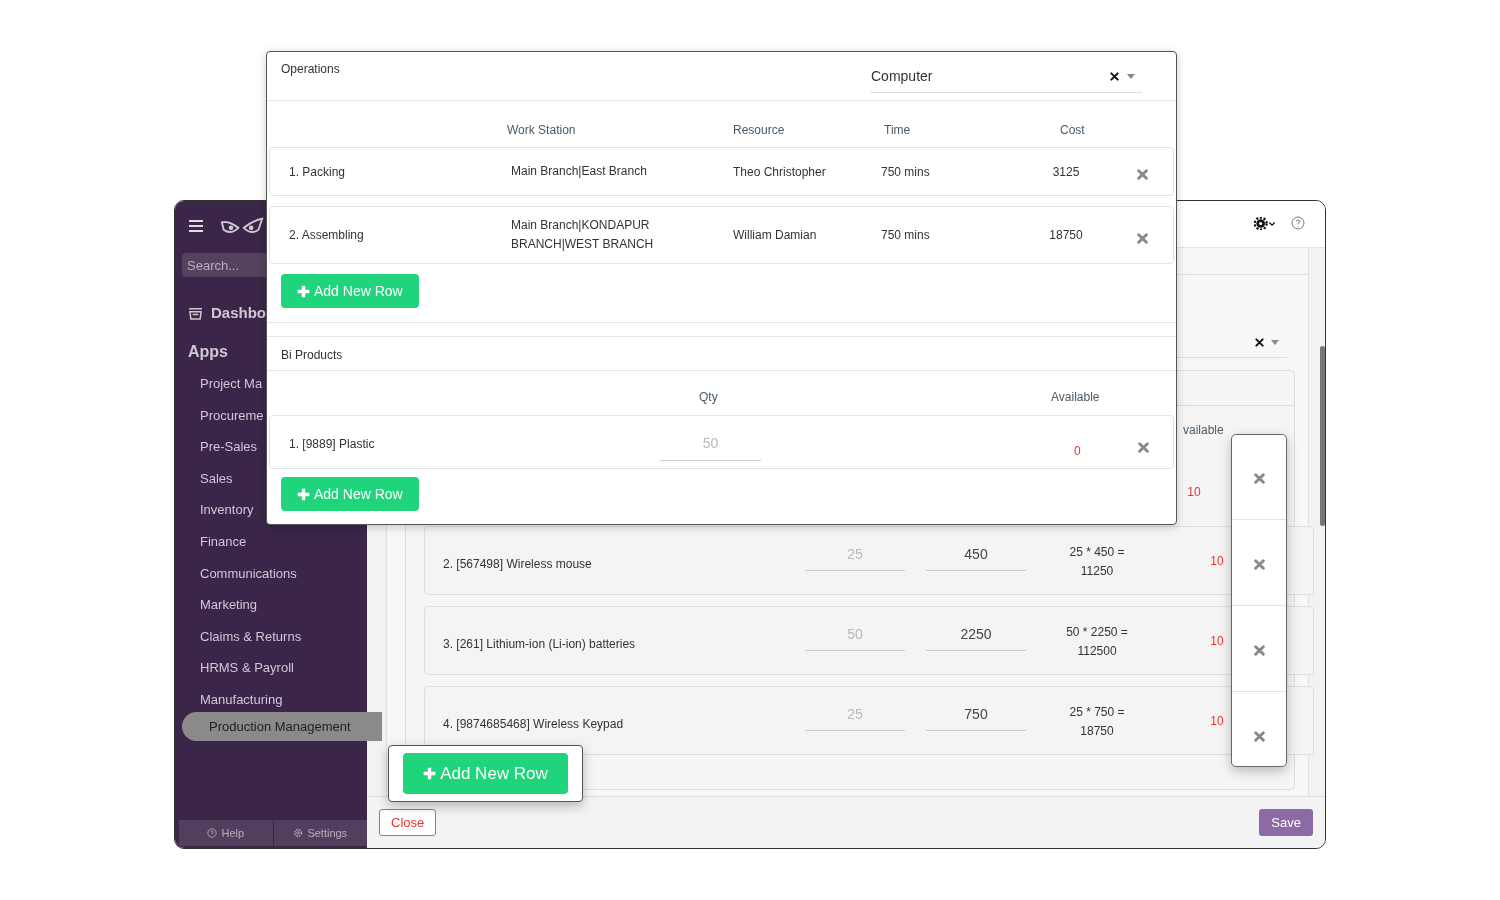 This screenshot has width=1500, height=900. Describe the element at coordinates (223, 542) in the screenshot. I see `sidebar-item: Finance` at that location.